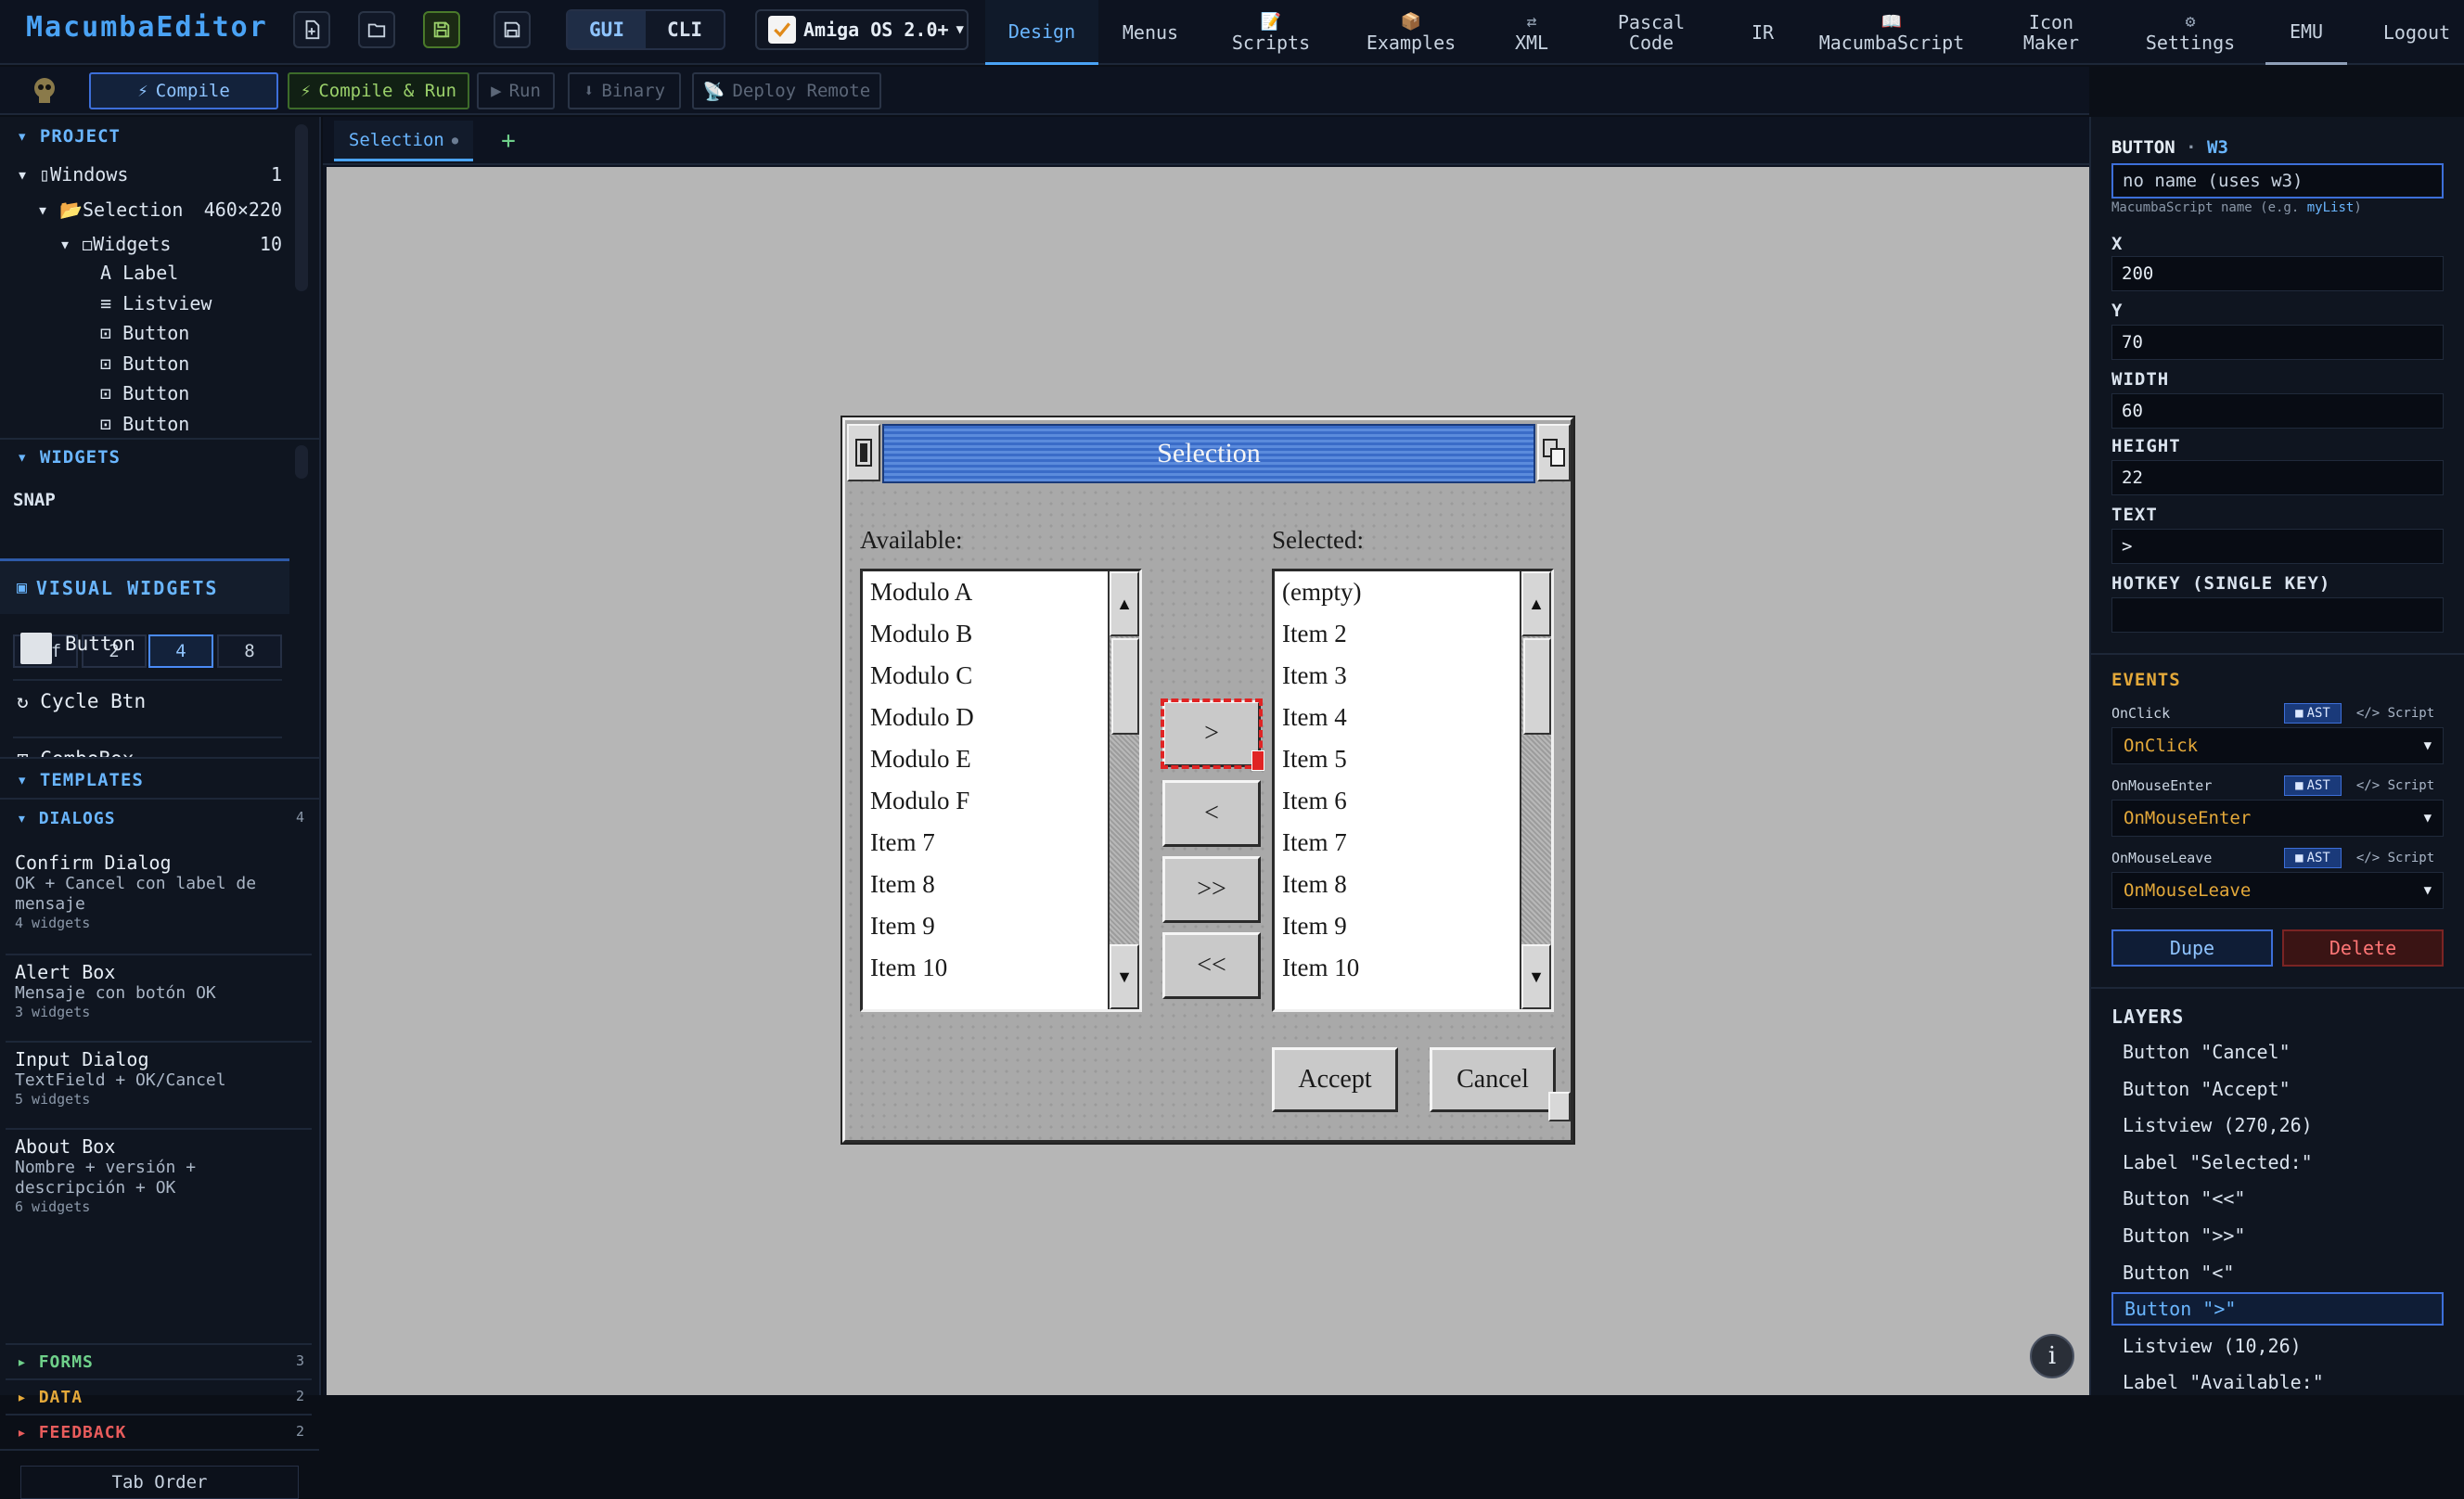 The height and width of the screenshot is (1499, 2464). What do you see at coordinates (2277, 477) in the screenshot?
I see `height-input: 22` at bounding box center [2277, 477].